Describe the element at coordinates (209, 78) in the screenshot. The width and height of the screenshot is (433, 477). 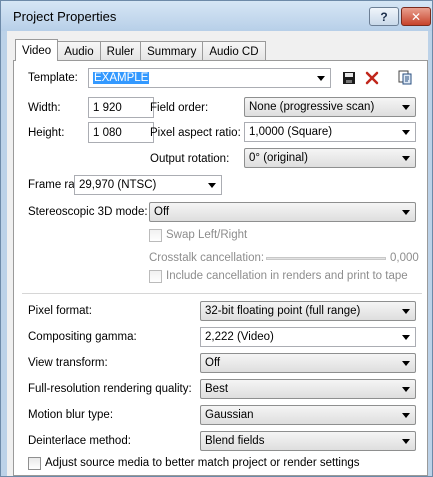
I see `template-combo: EXAMPLE` at that location.